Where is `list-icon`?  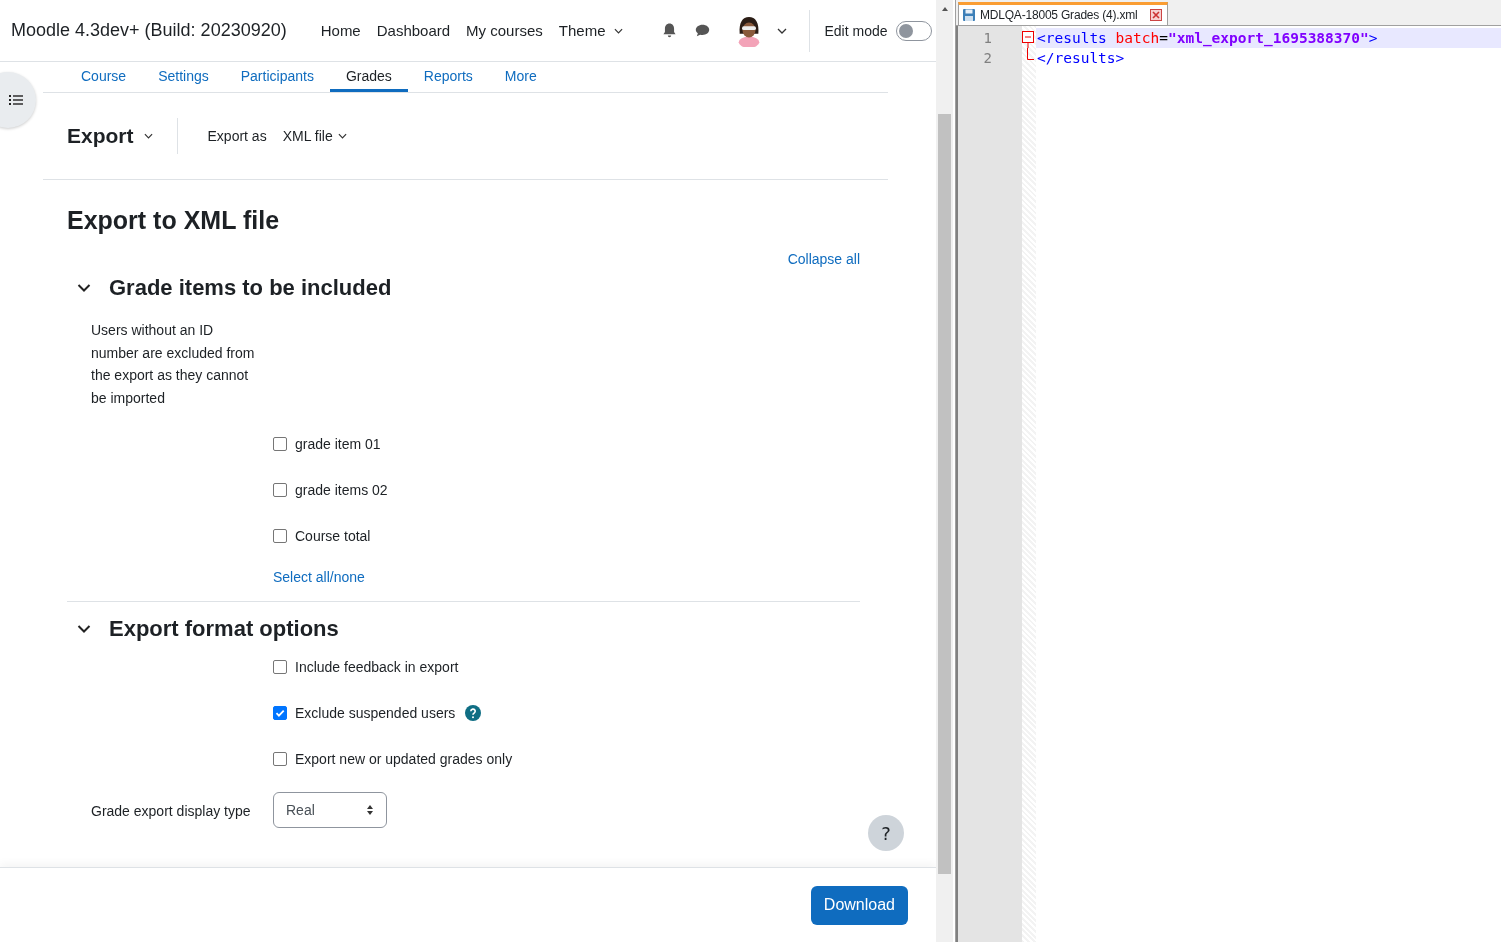 list-icon is located at coordinates (16, 100).